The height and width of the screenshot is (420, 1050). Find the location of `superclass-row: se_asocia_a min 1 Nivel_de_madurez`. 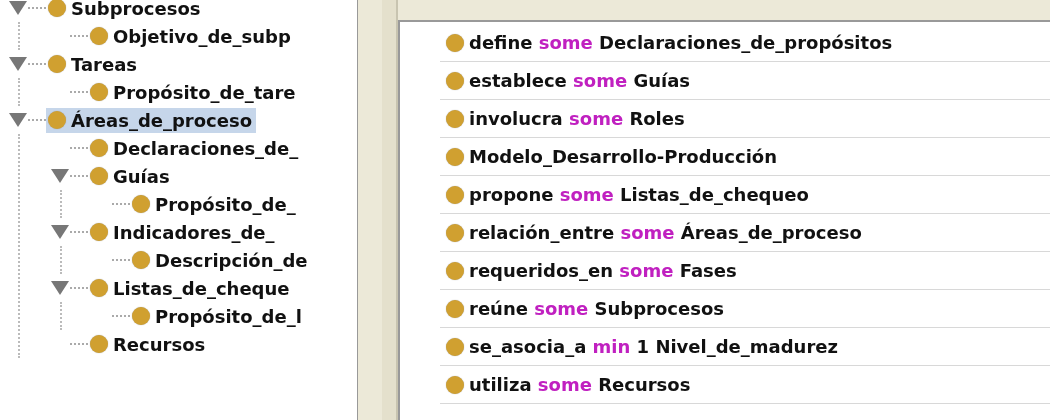

superclass-row: se_asocia_a min 1 Nivel_de_madurez is located at coordinates (745, 347).